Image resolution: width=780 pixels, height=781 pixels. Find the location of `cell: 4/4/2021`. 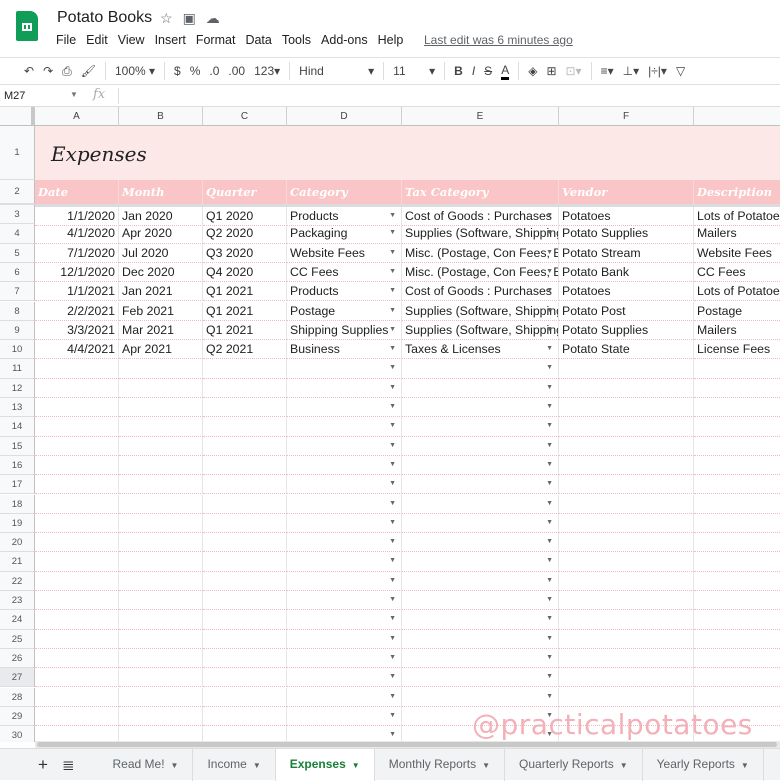

cell: 4/4/2021 is located at coordinates (77, 350).